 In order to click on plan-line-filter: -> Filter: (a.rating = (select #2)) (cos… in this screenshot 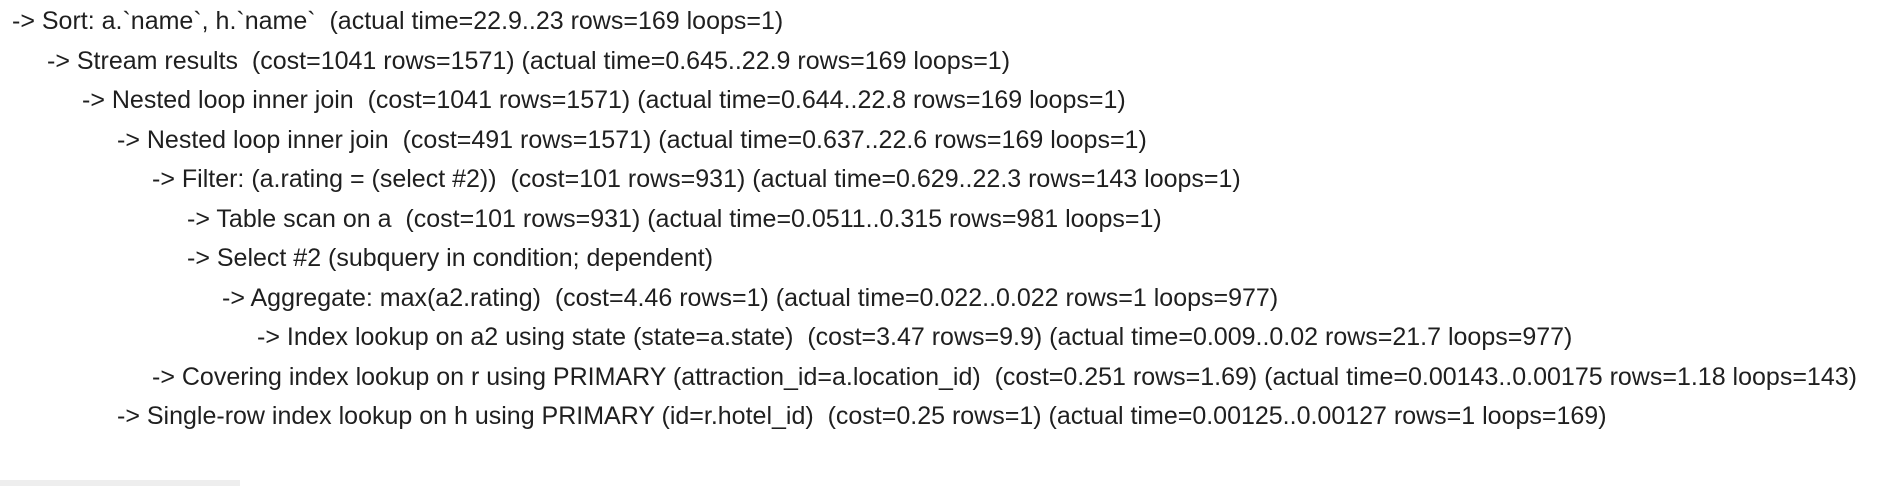, I will do `click(696, 179)`.